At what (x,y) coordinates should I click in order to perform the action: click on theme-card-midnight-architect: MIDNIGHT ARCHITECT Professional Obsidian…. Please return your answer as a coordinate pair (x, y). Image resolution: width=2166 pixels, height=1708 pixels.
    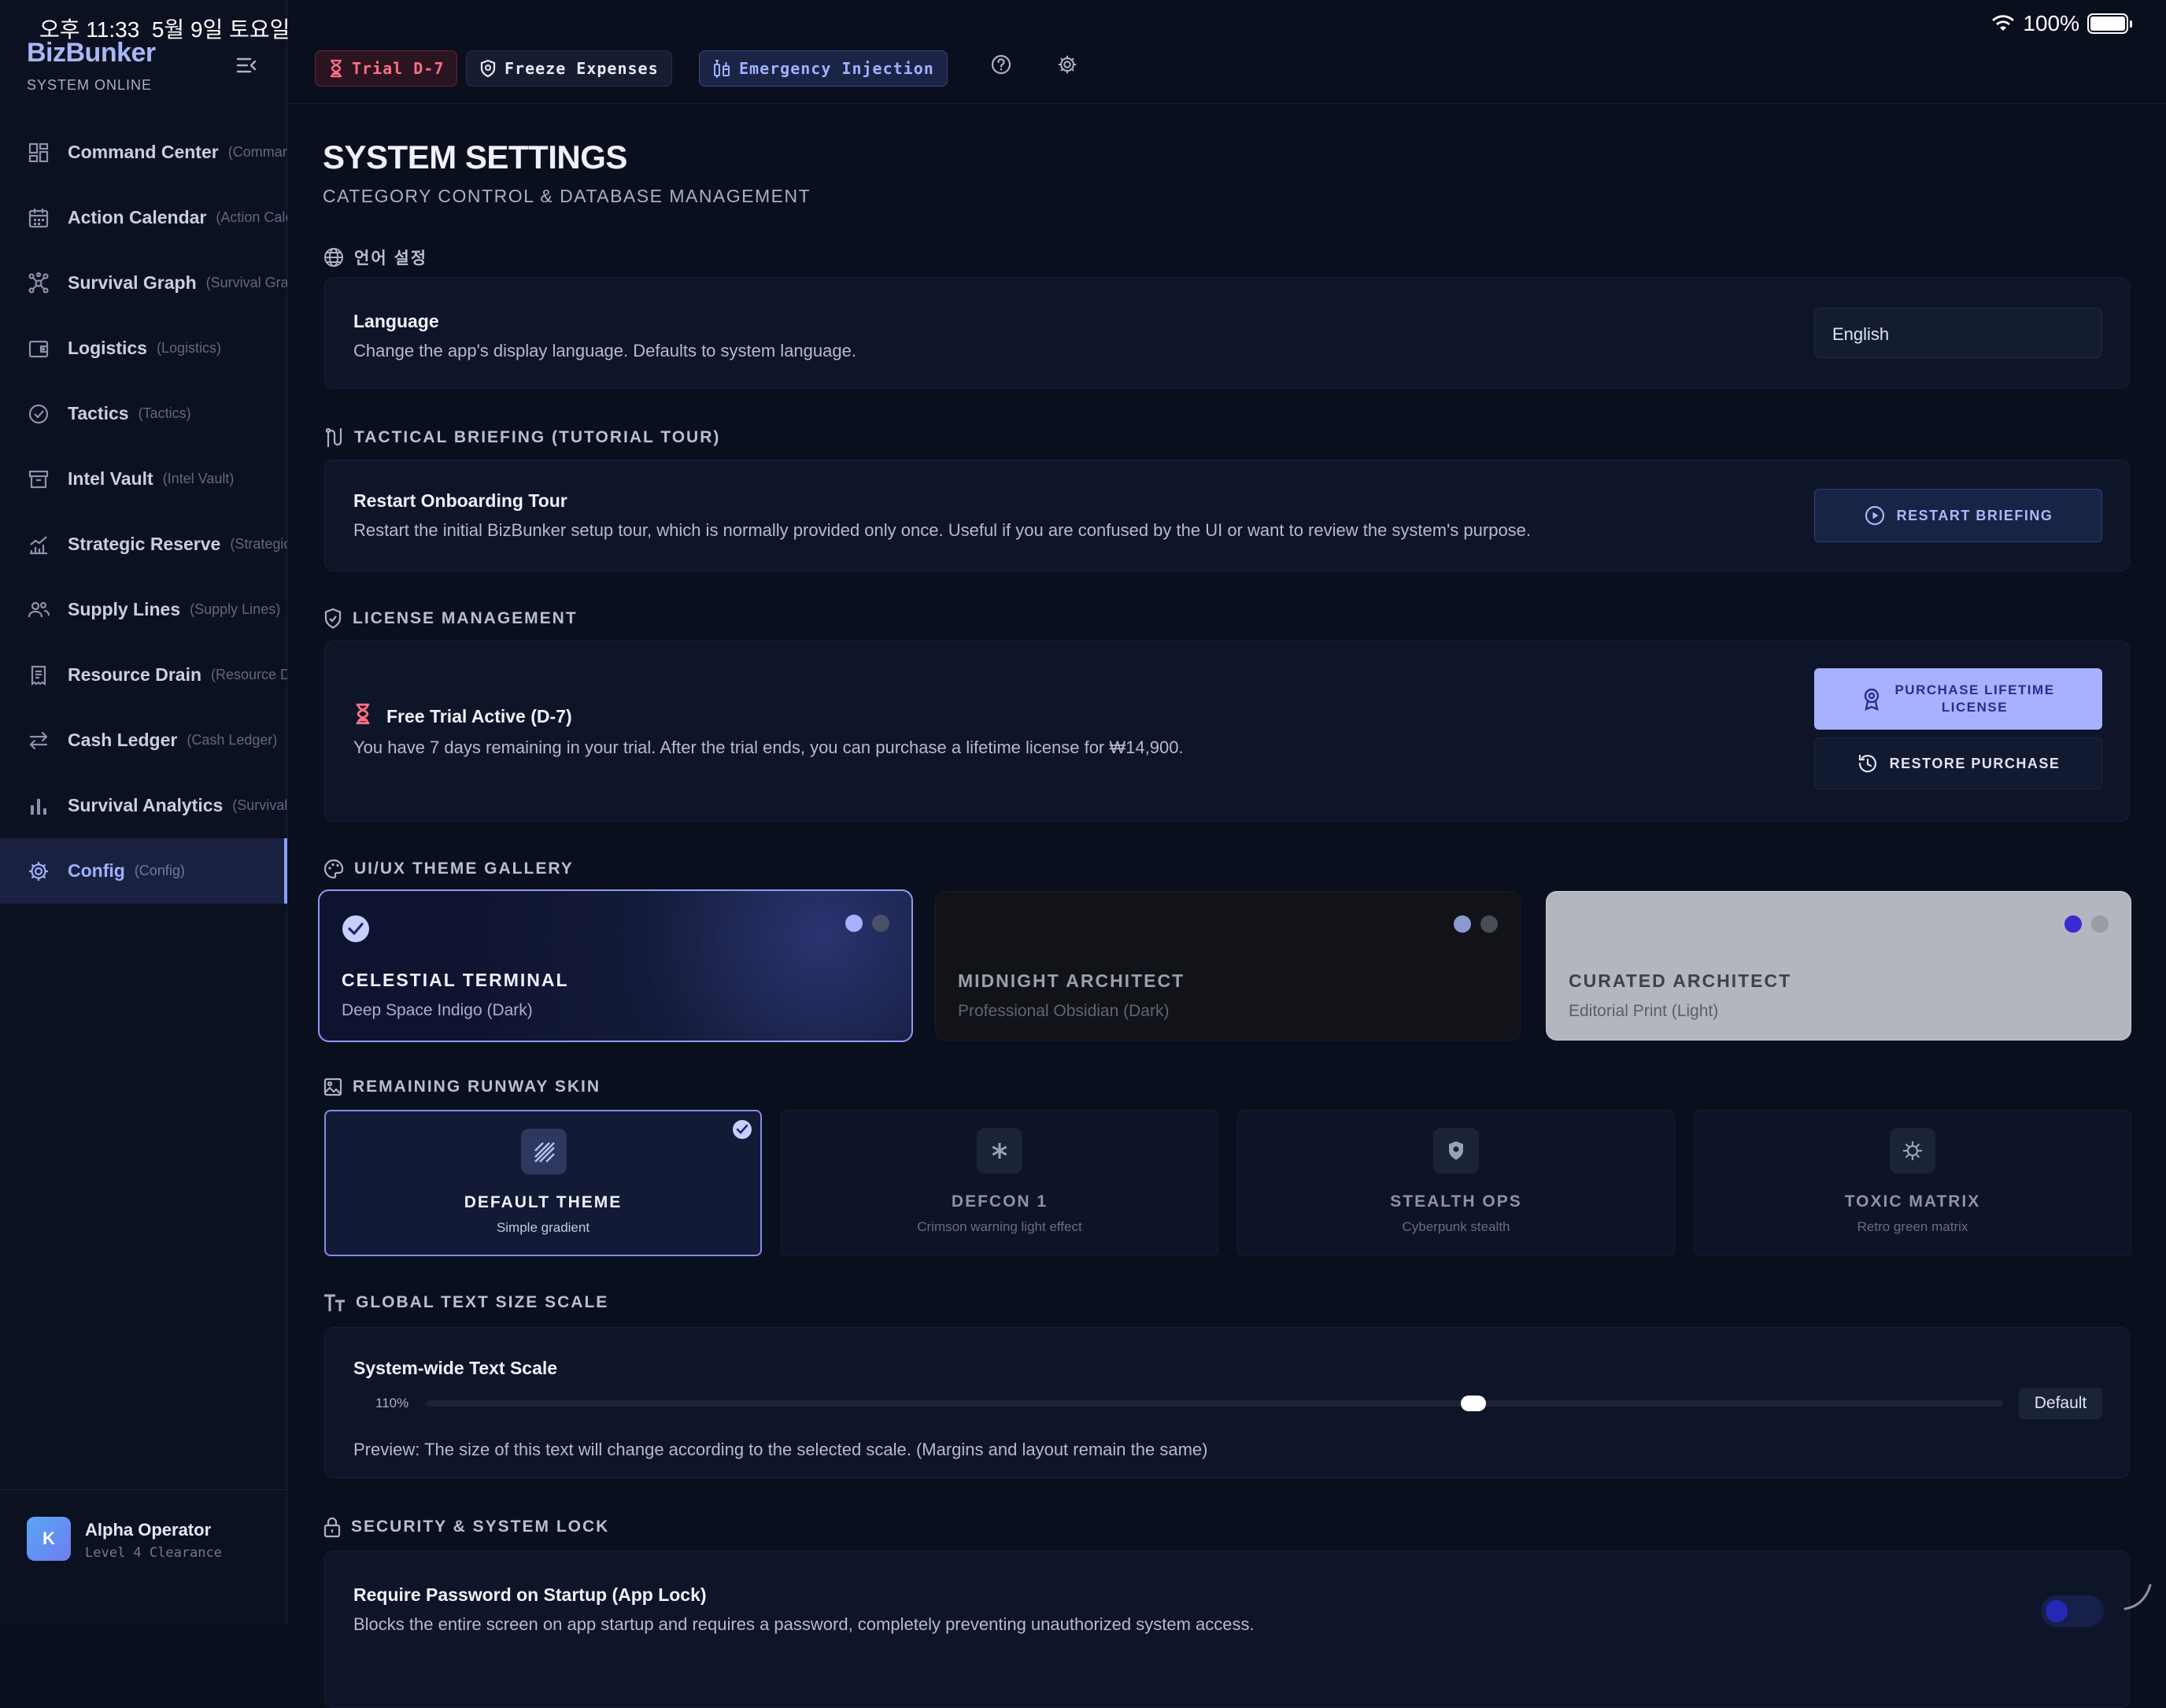
    Looking at the image, I should click on (1228, 966).